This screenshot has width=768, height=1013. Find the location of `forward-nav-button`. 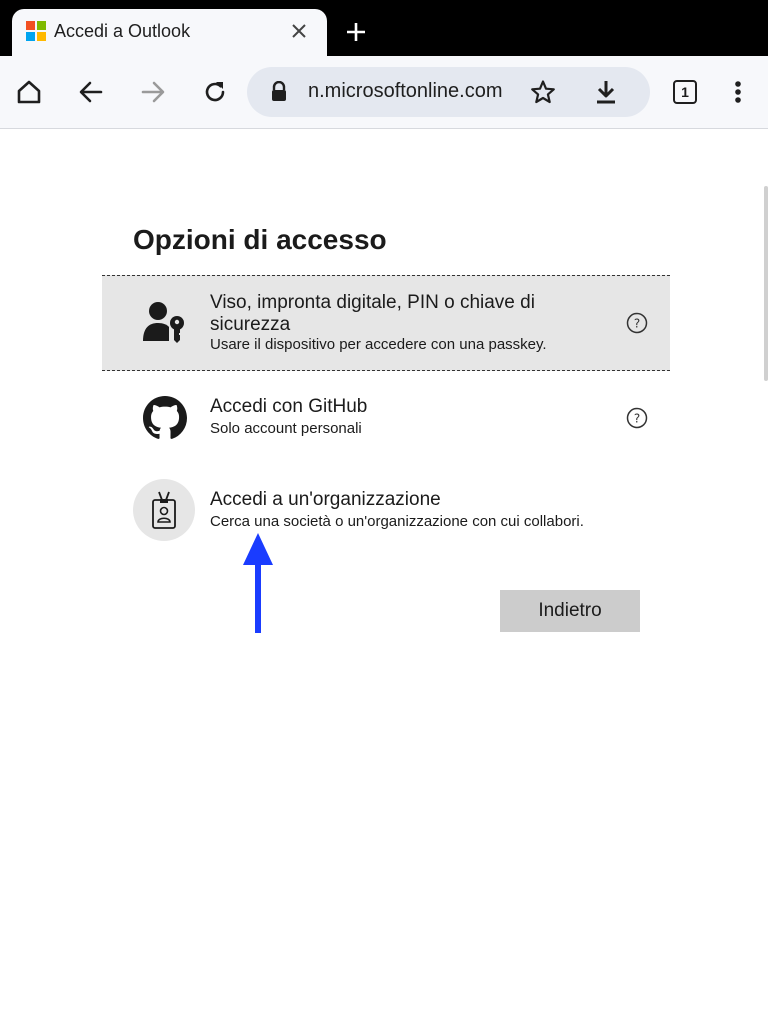

forward-nav-button is located at coordinates (153, 92).